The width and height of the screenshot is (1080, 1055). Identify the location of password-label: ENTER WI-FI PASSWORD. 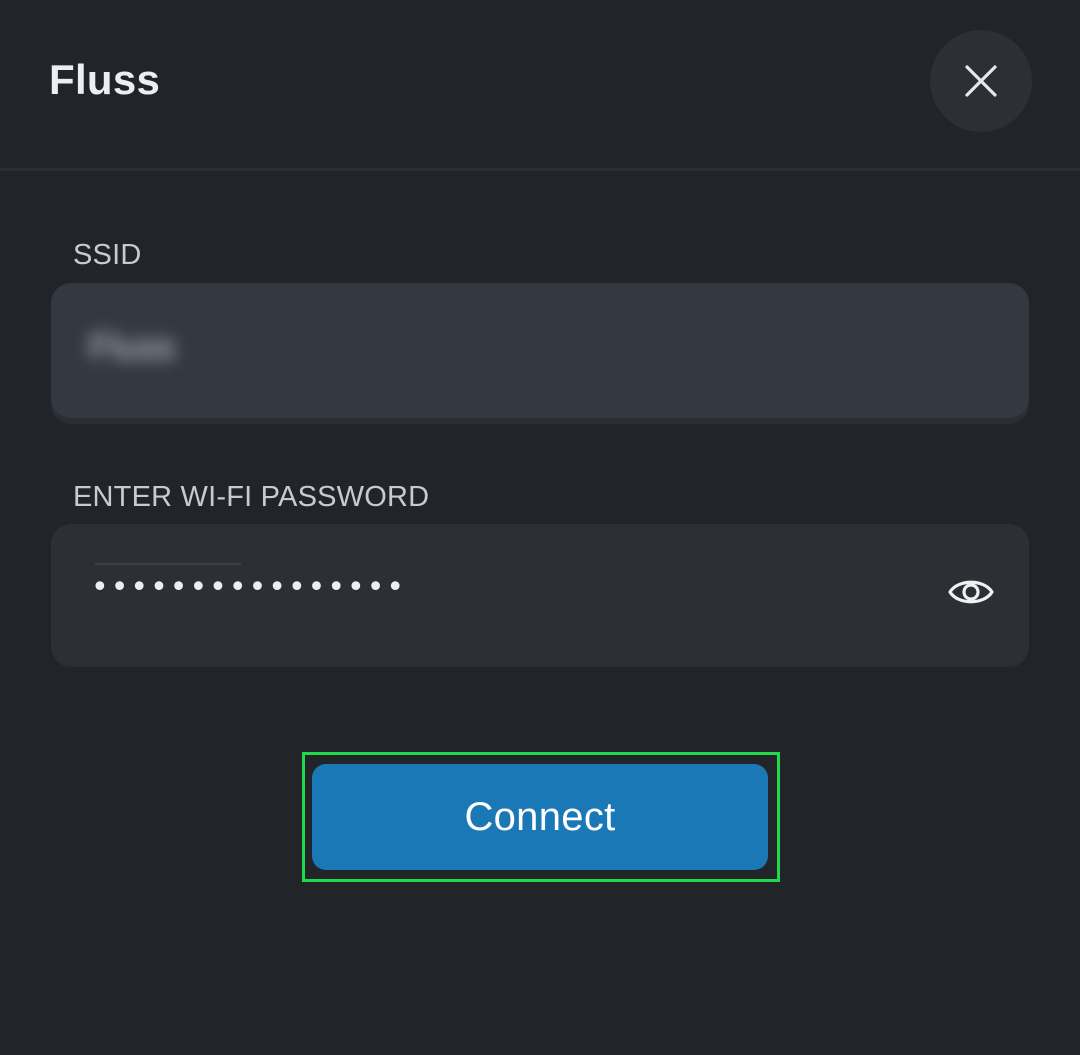
(251, 497).